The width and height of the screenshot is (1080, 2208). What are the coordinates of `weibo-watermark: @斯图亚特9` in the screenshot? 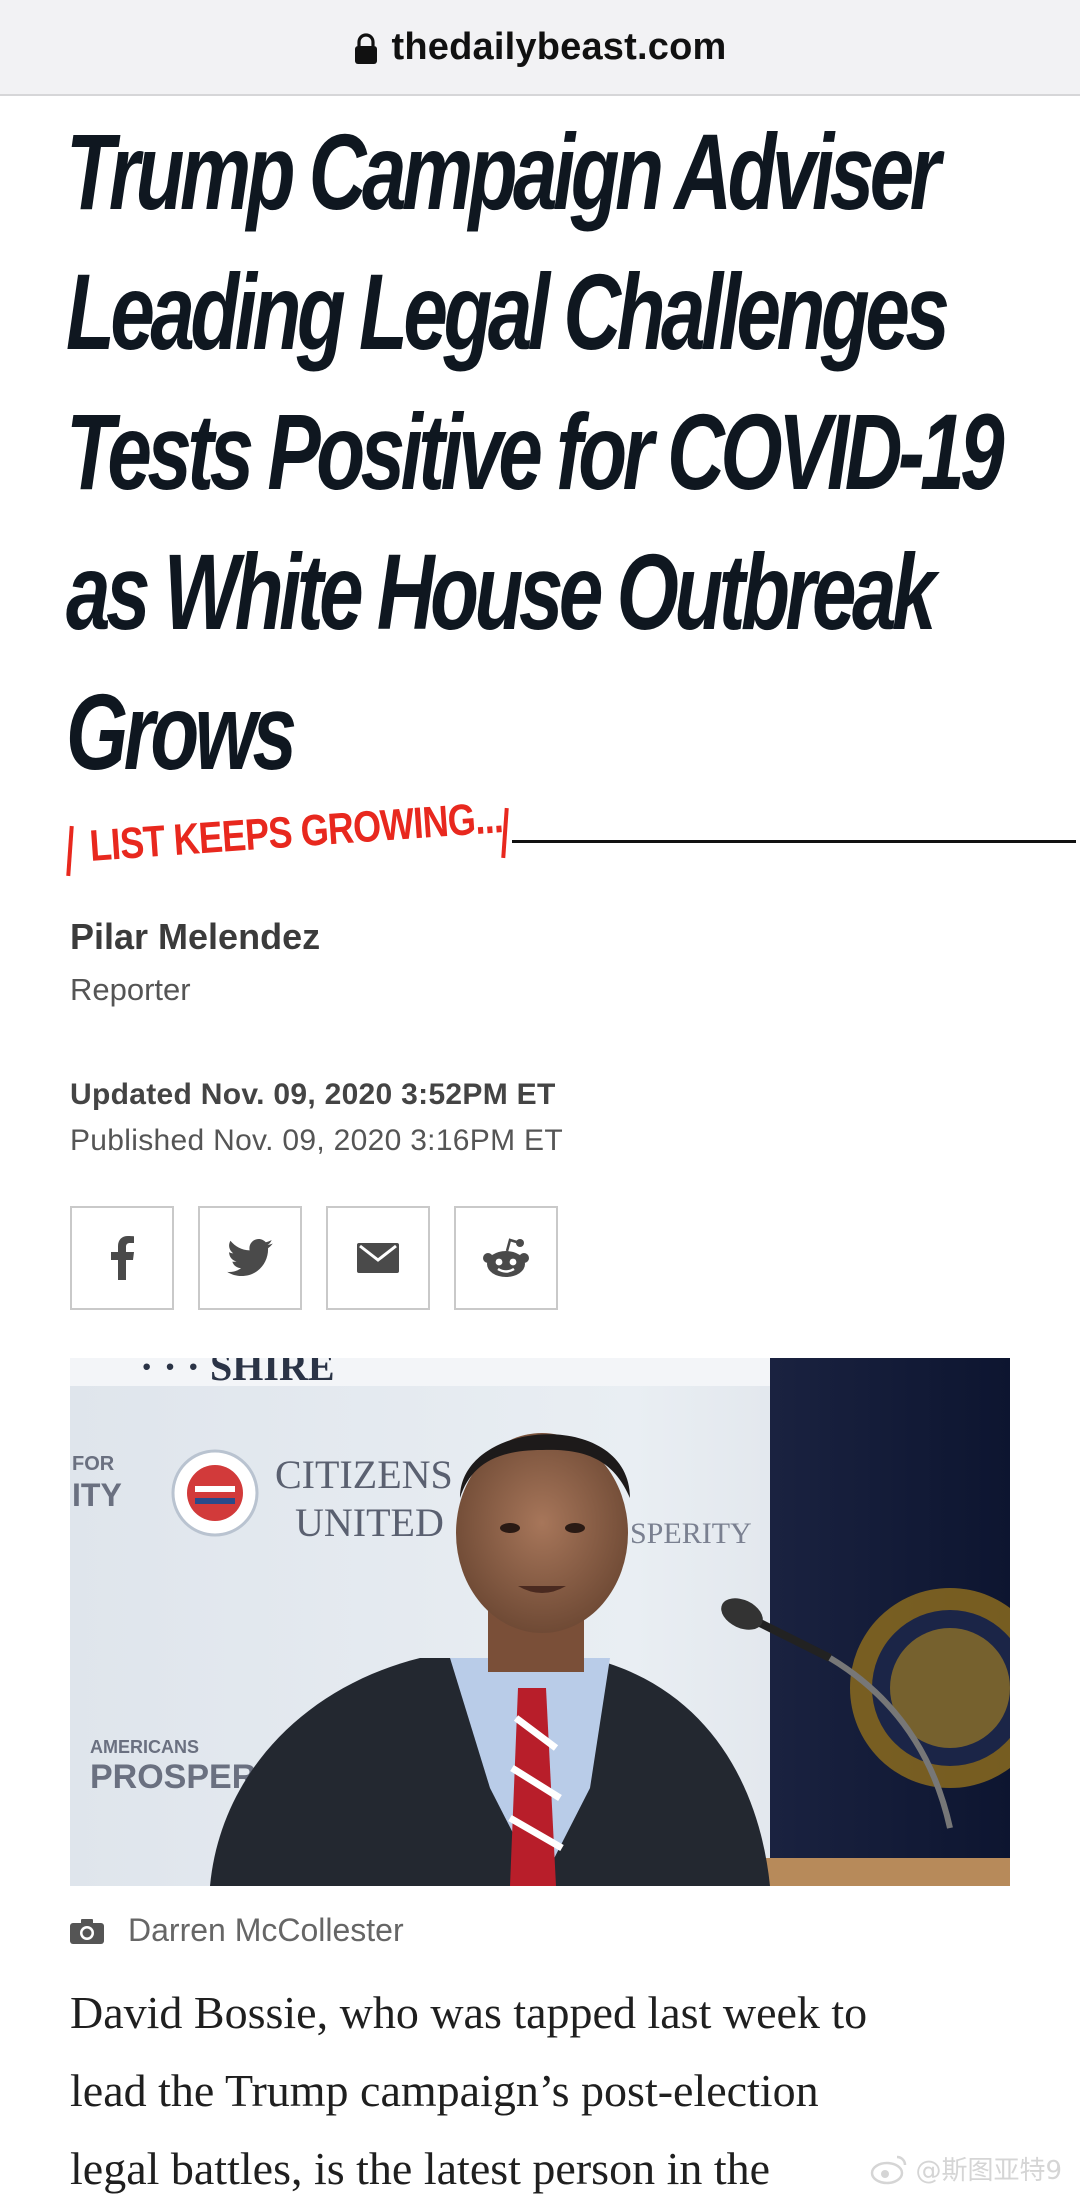 It's located at (965, 2168).